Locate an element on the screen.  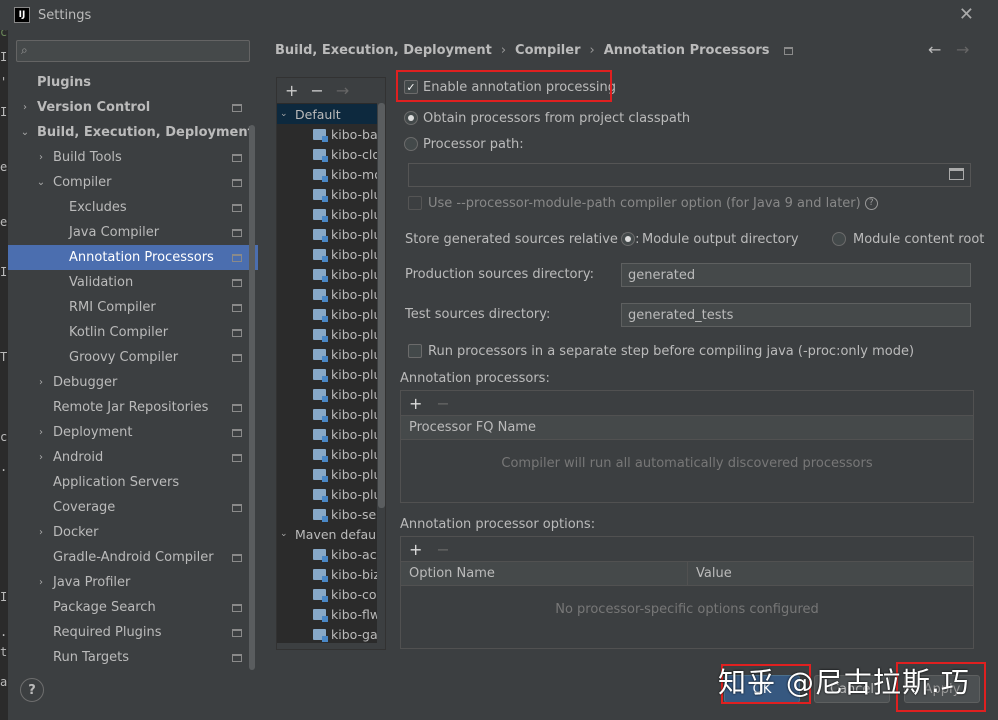
forward-arrow-icon: → is located at coordinates (962, 49).